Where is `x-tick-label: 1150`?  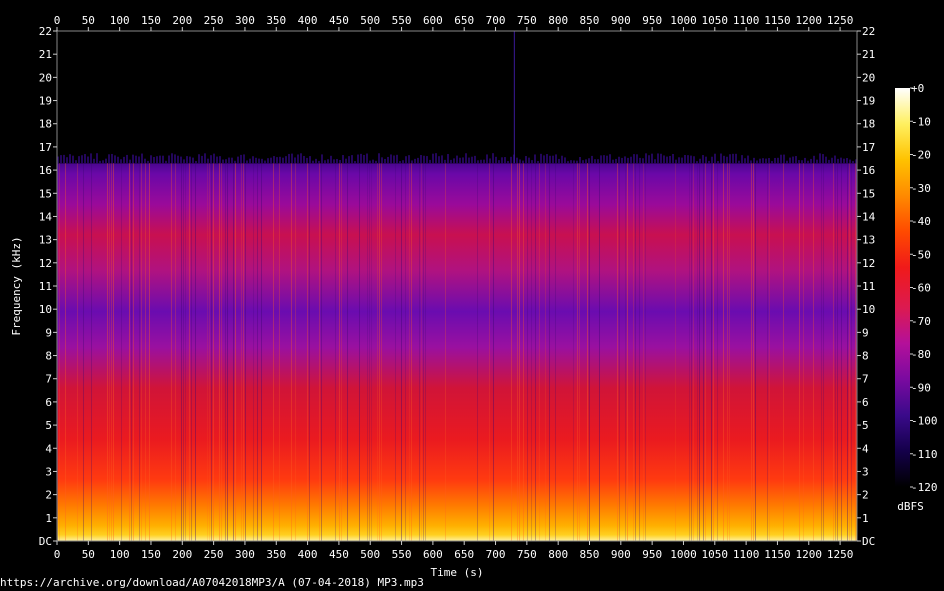 x-tick-label: 1150 is located at coordinates (777, 20).